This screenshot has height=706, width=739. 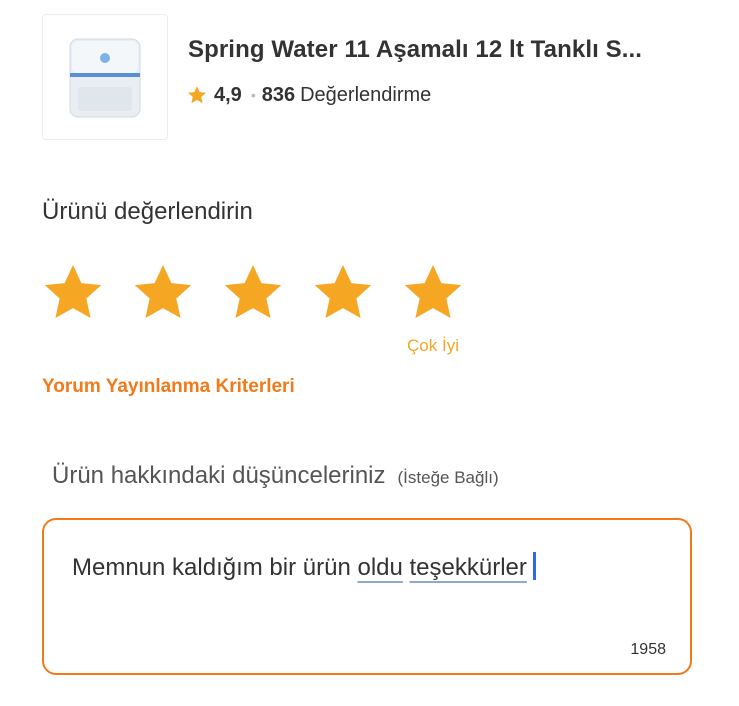 I want to click on text-cursor, so click(x=534, y=566).